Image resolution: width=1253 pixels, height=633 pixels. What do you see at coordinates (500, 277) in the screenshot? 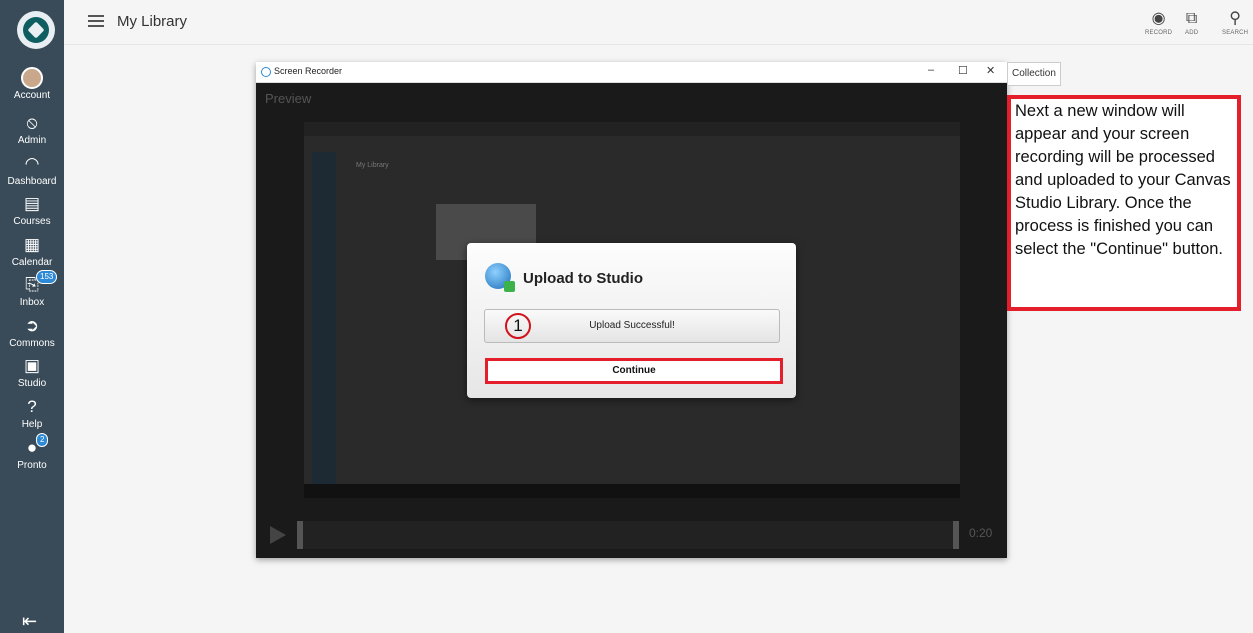
I see `globe-upload-icon` at bounding box center [500, 277].